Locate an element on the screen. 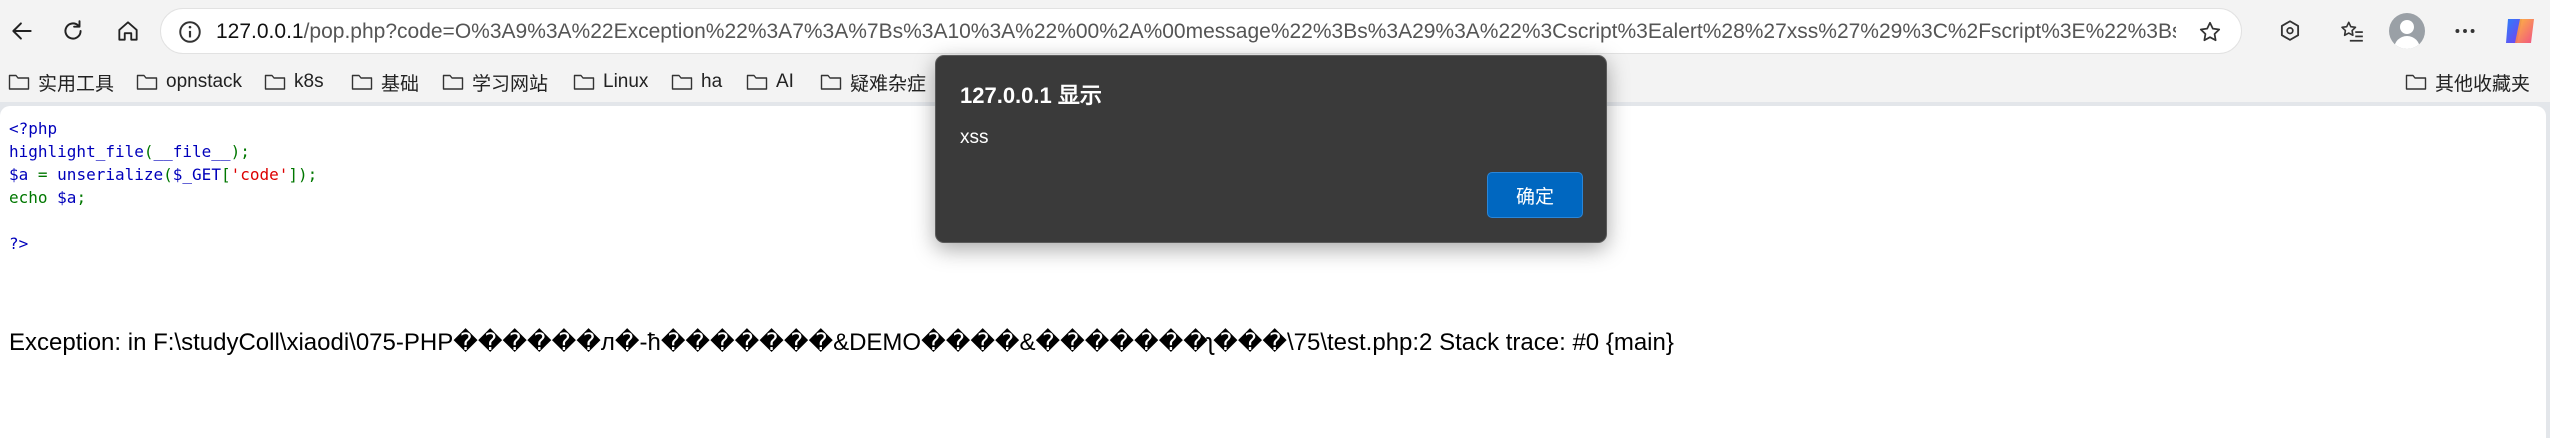  dialog-message: xss is located at coordinates (974, 137).